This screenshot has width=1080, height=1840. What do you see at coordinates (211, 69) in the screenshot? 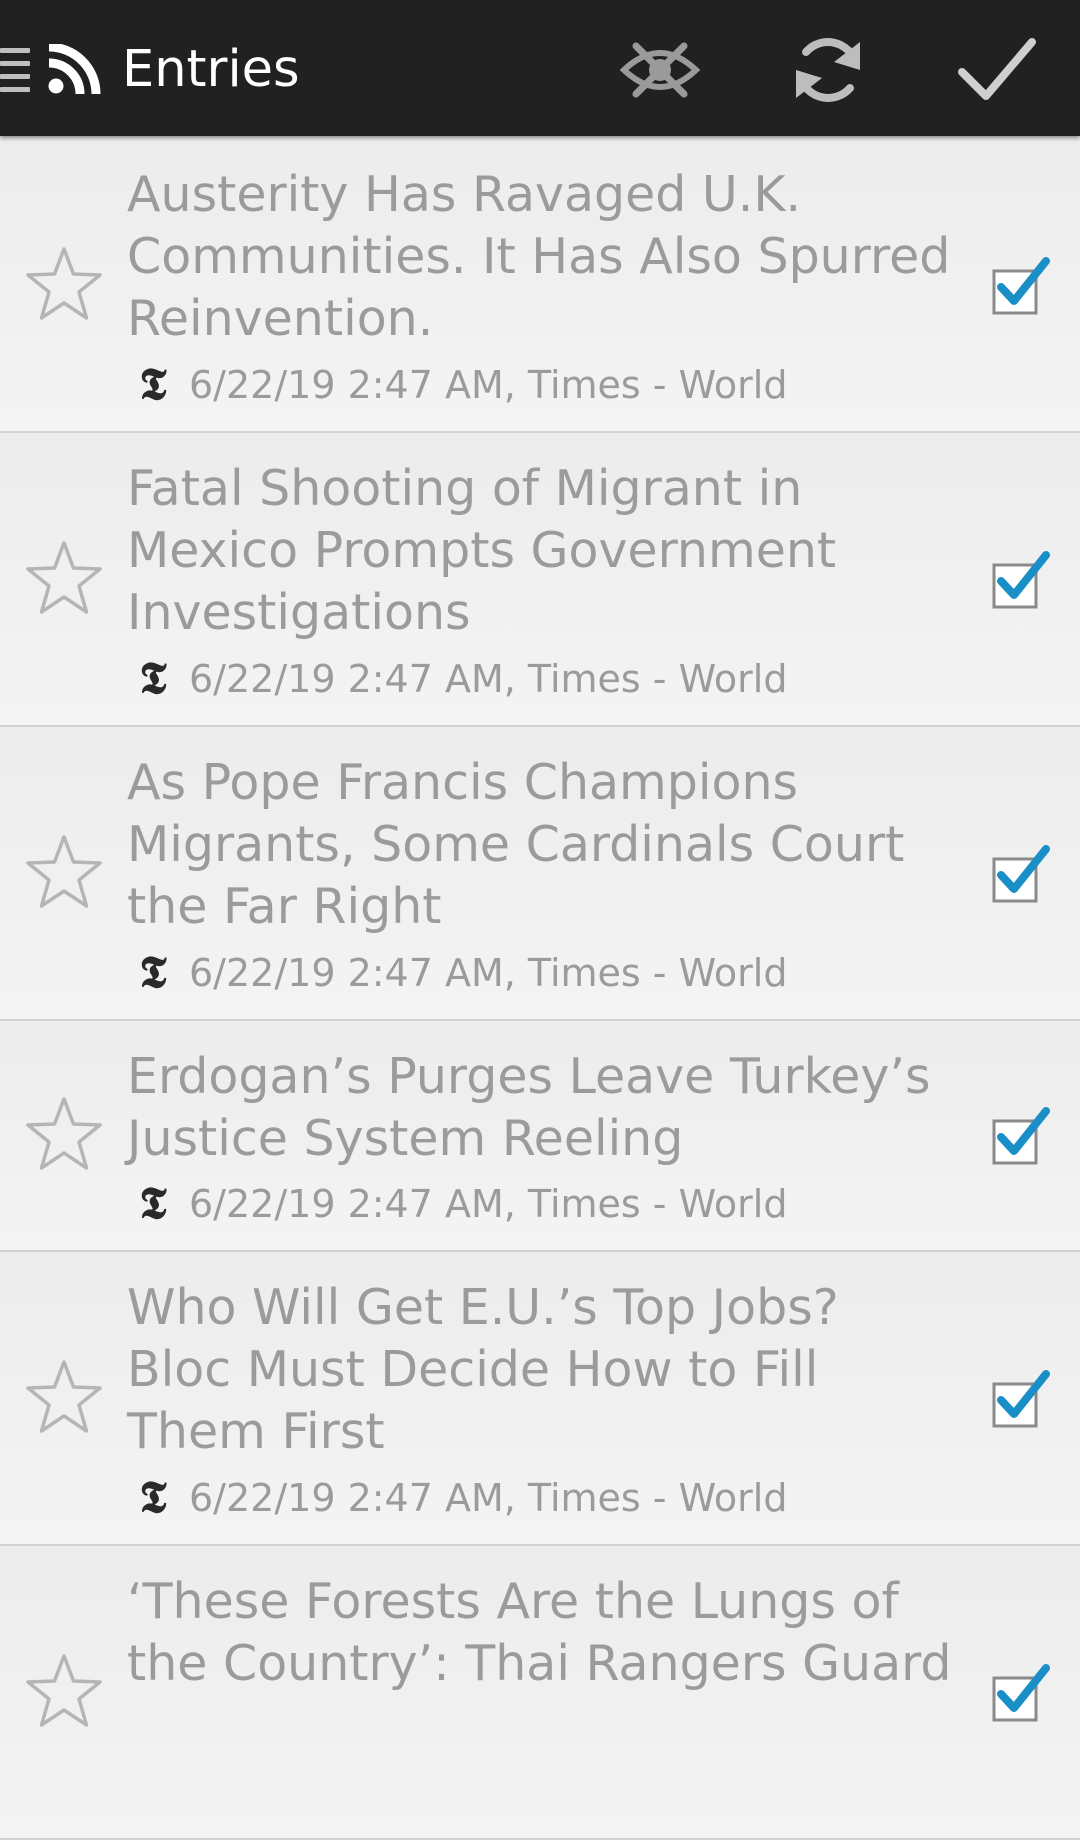
I see `page-title: Entries` at bounding box center [211, 69].